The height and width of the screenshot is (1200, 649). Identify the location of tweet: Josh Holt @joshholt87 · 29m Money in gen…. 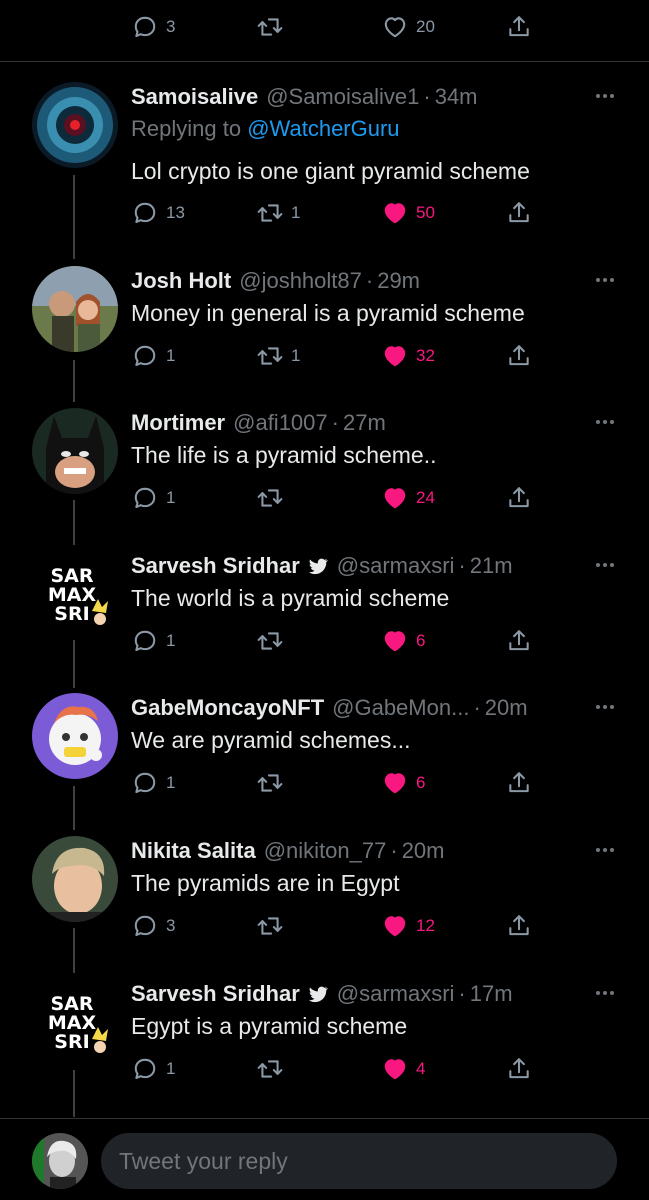
(324, 326).